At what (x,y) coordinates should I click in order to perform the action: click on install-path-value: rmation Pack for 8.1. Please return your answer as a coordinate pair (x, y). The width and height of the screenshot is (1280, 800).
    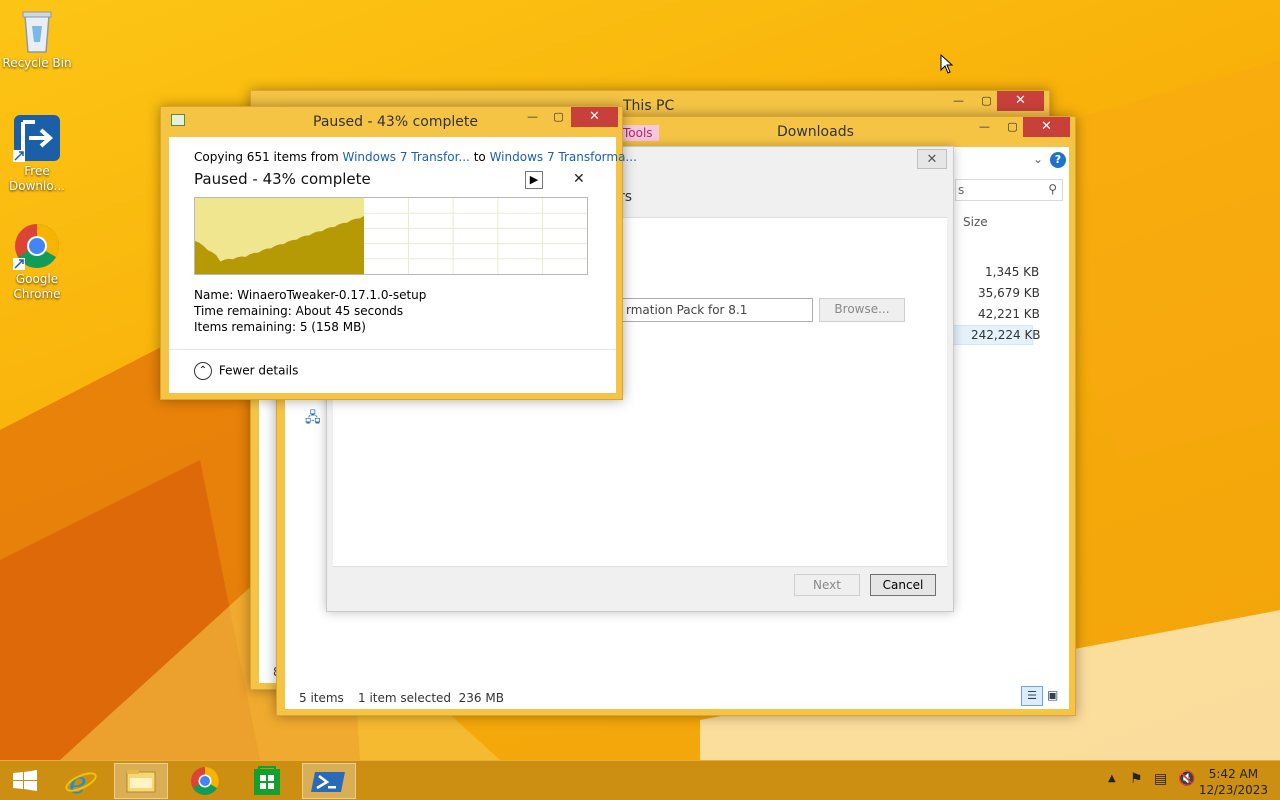
    Looking at the image, I should click on (687, 310).